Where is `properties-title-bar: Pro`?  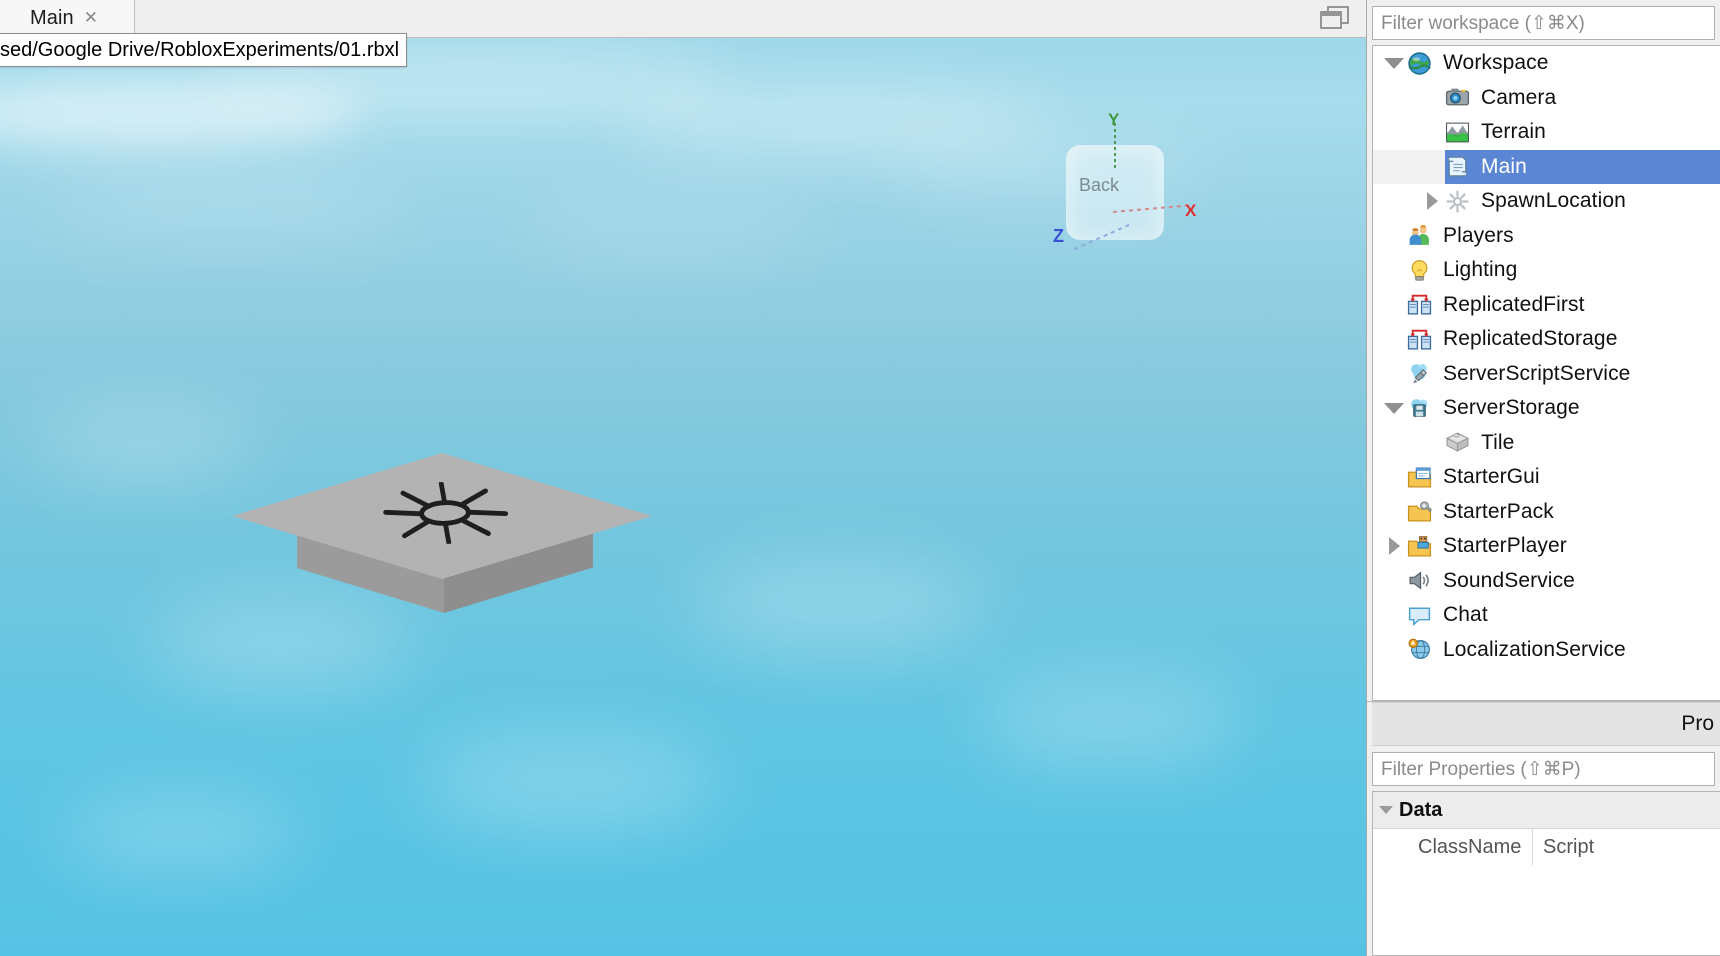
properties-title-bar: Pro is located at coordinates (1546, 724).